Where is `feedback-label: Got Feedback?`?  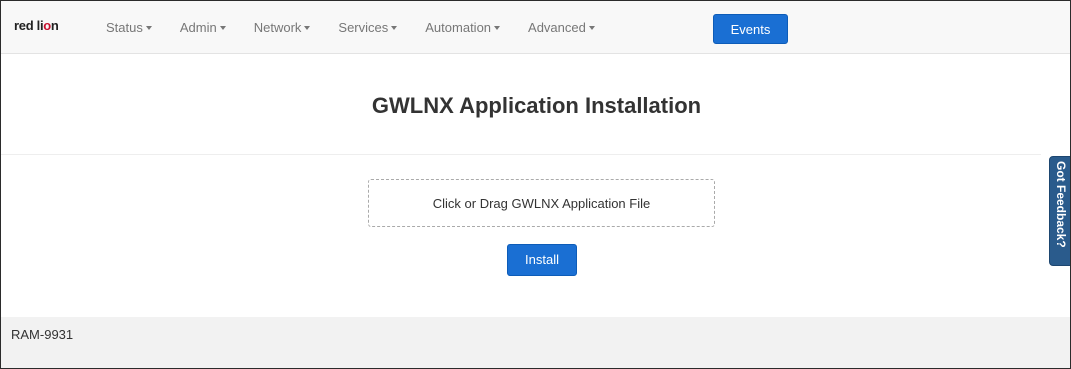
feedback-label: Got Feedback? is located at coordinates (1061, 204).